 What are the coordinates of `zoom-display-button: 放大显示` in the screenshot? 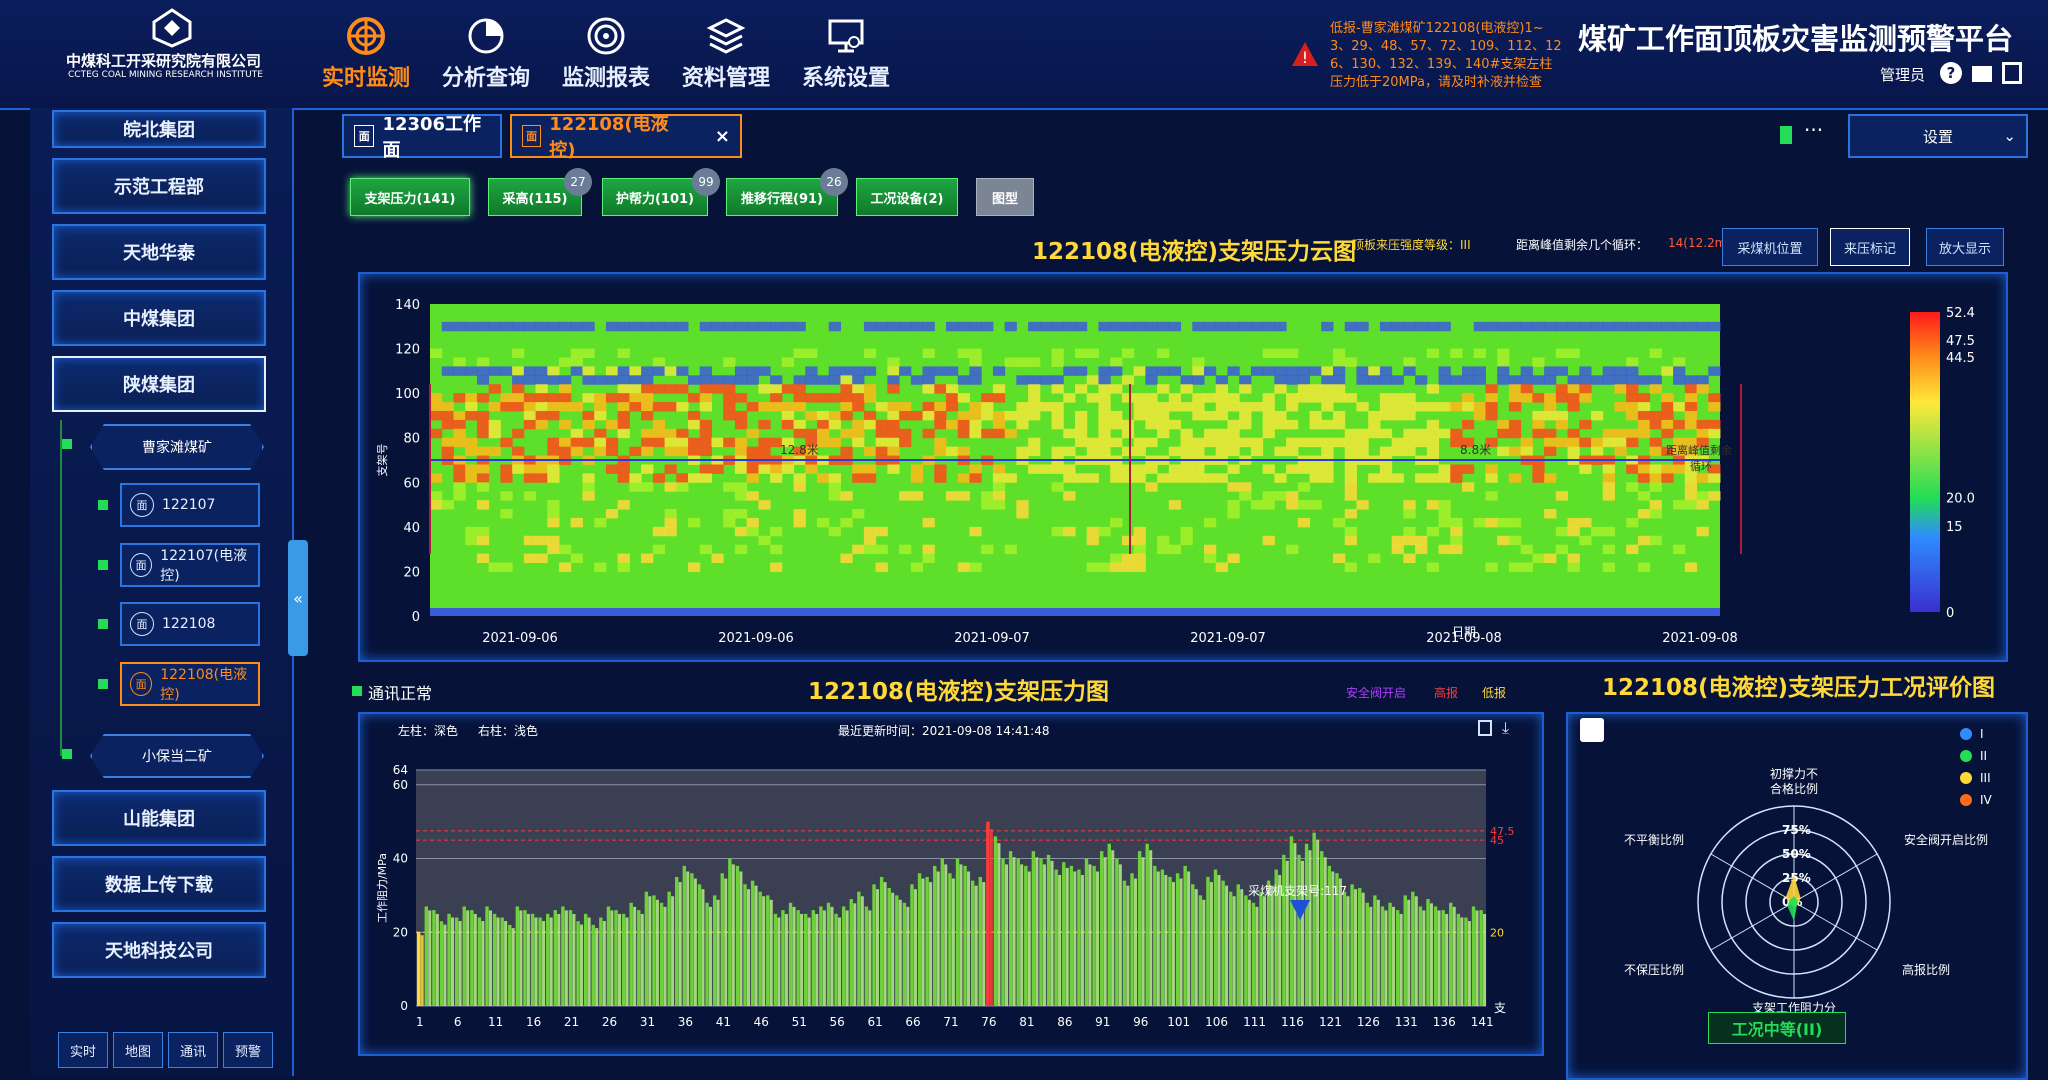 It's located at (1965, 247).